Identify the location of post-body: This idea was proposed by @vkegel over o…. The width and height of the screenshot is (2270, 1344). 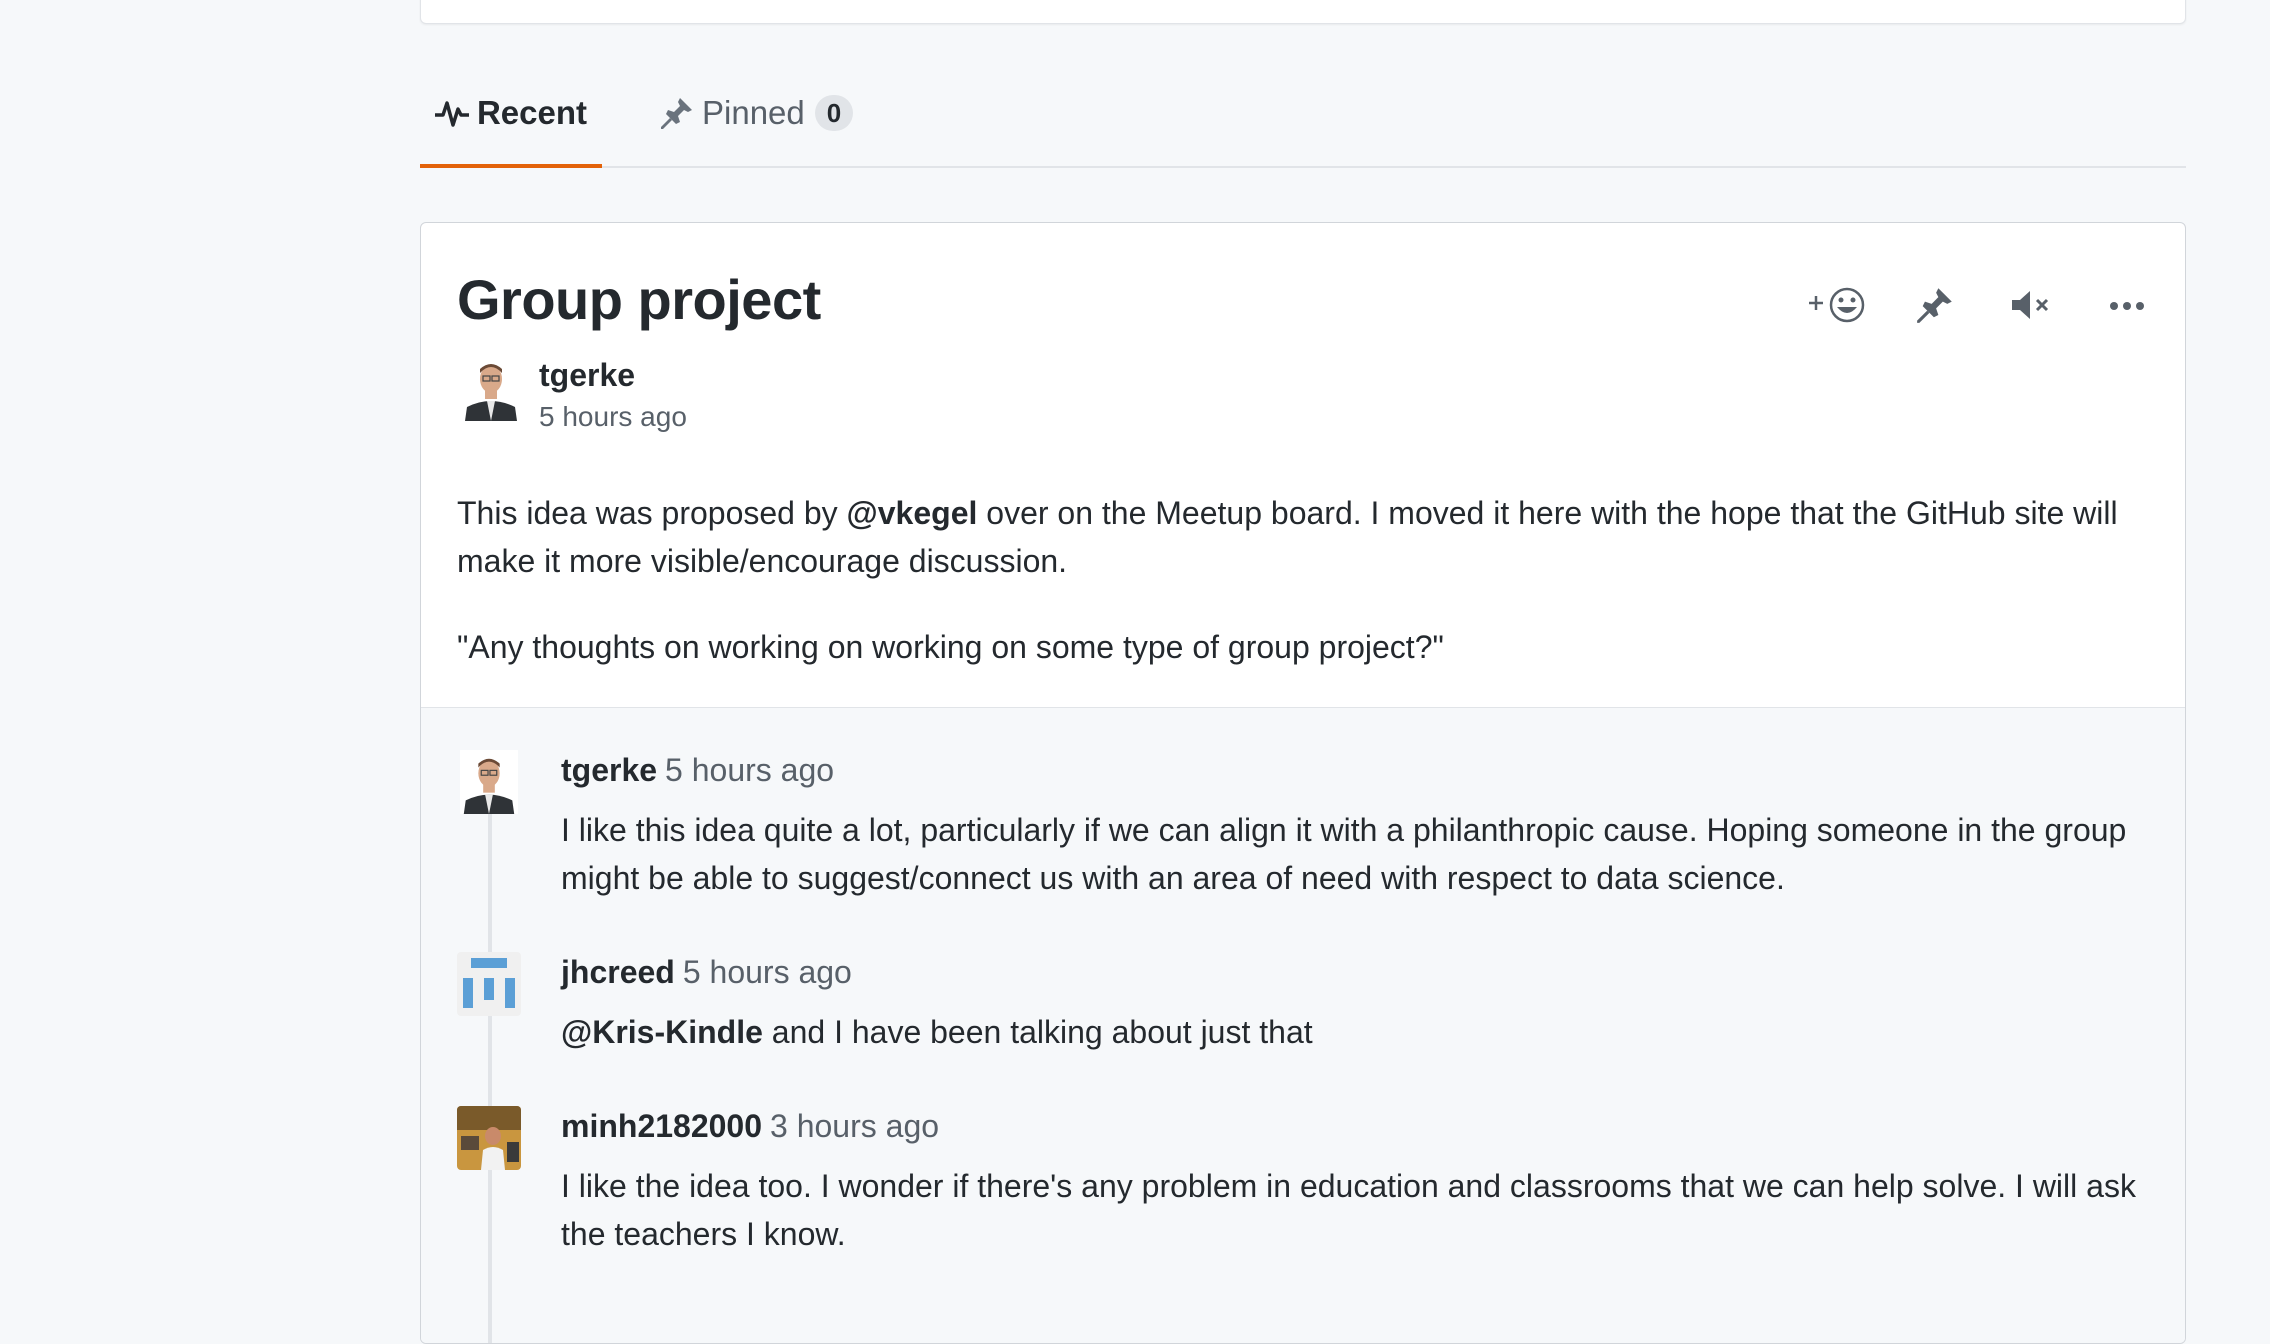
(1307, 599).